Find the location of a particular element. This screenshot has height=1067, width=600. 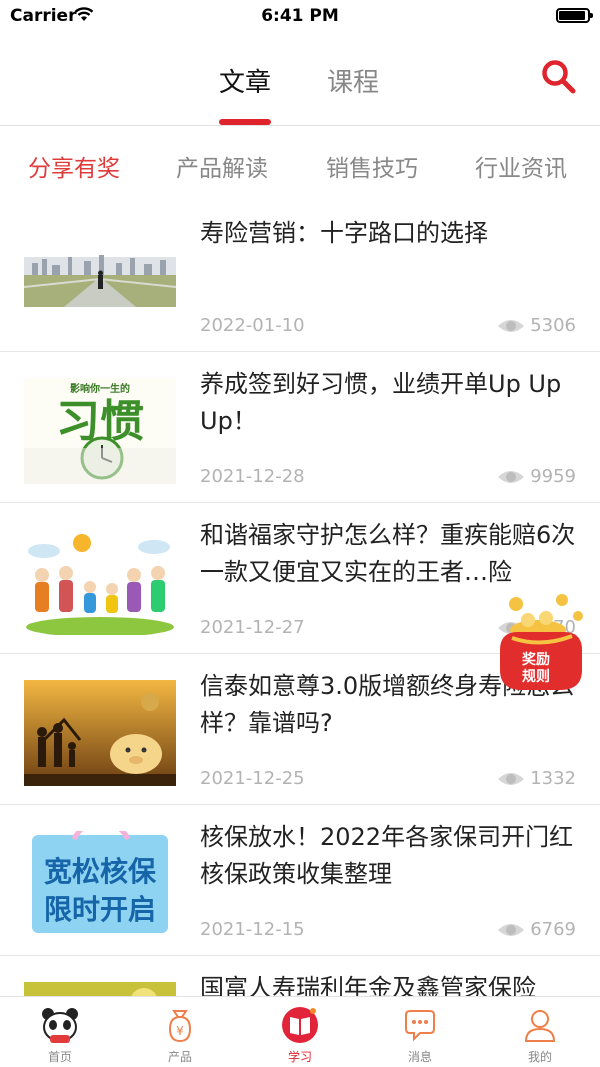

view-count: 6769 is located at coordinates (536, 929).